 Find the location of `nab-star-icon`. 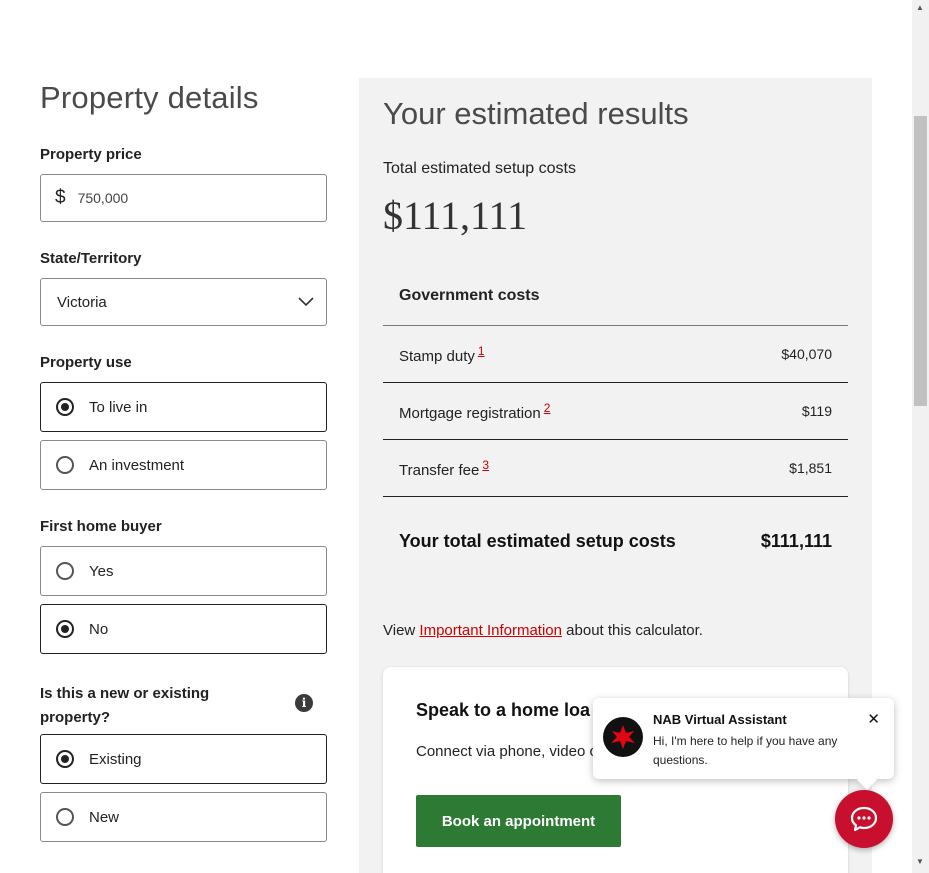

nab-star-icon is located at coordinates (623, 737).